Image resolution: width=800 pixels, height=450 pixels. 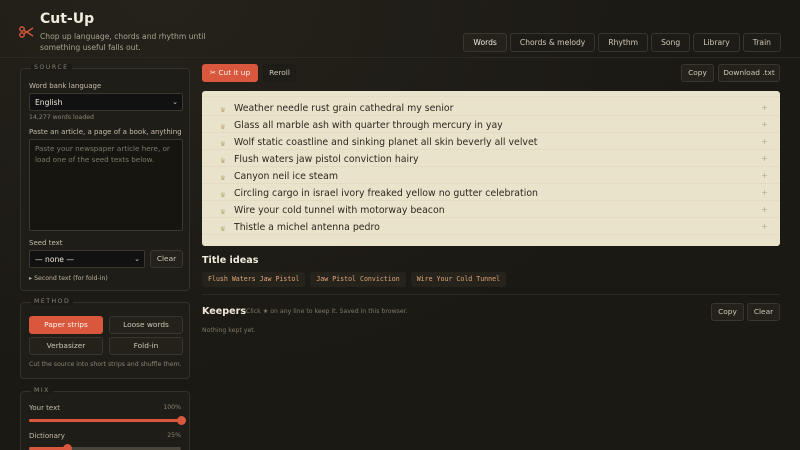 What do you see at coordinates (181, 420) in the screenshot?
I see `your-text-slider-handle` at bounding box center [181, 420].